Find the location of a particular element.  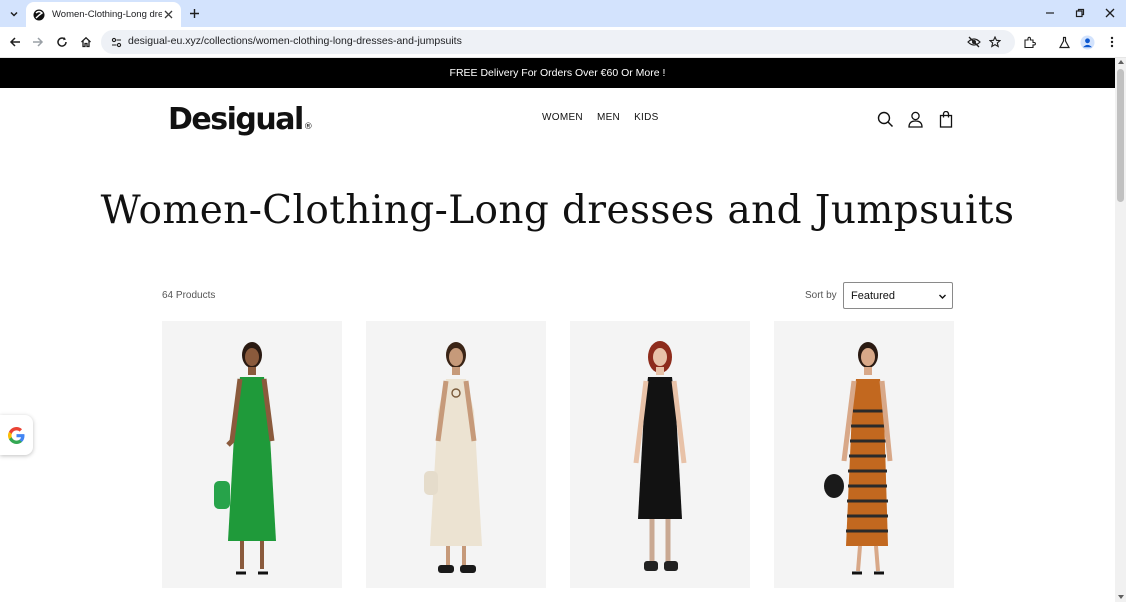

new-tab-button is located at coordinates (194, 13).